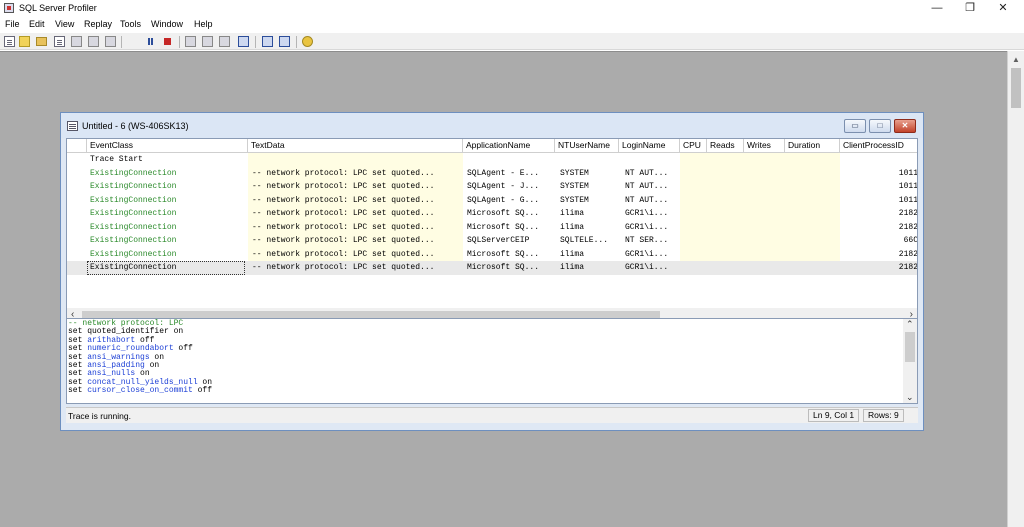  I want to click on status-message: Trace is running., so click(99, 416).